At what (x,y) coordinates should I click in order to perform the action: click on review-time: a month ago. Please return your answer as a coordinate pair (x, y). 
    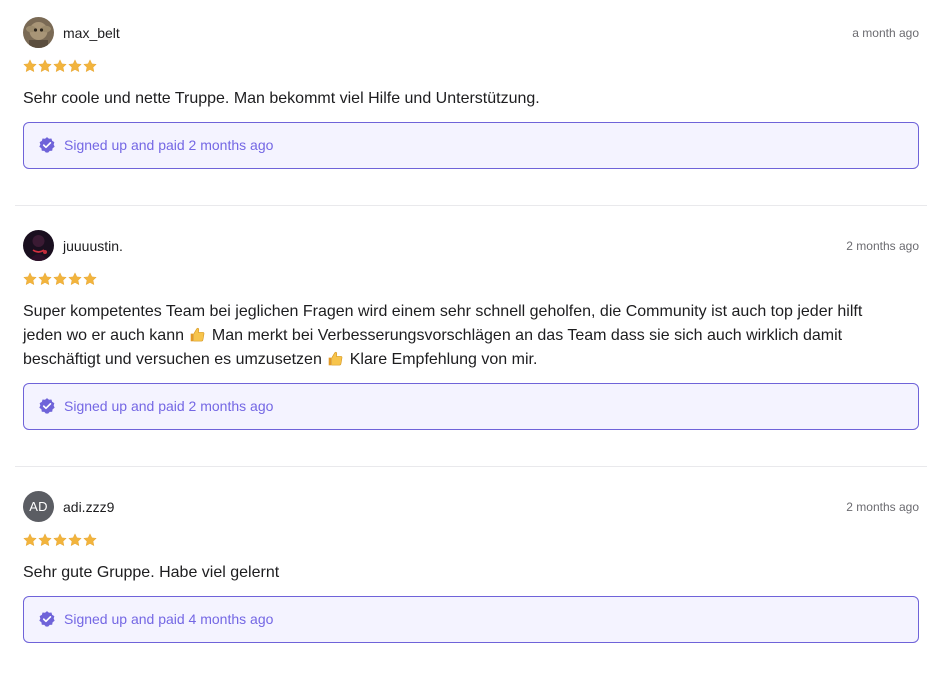
    Looking at the image, I should click on (885, 33).